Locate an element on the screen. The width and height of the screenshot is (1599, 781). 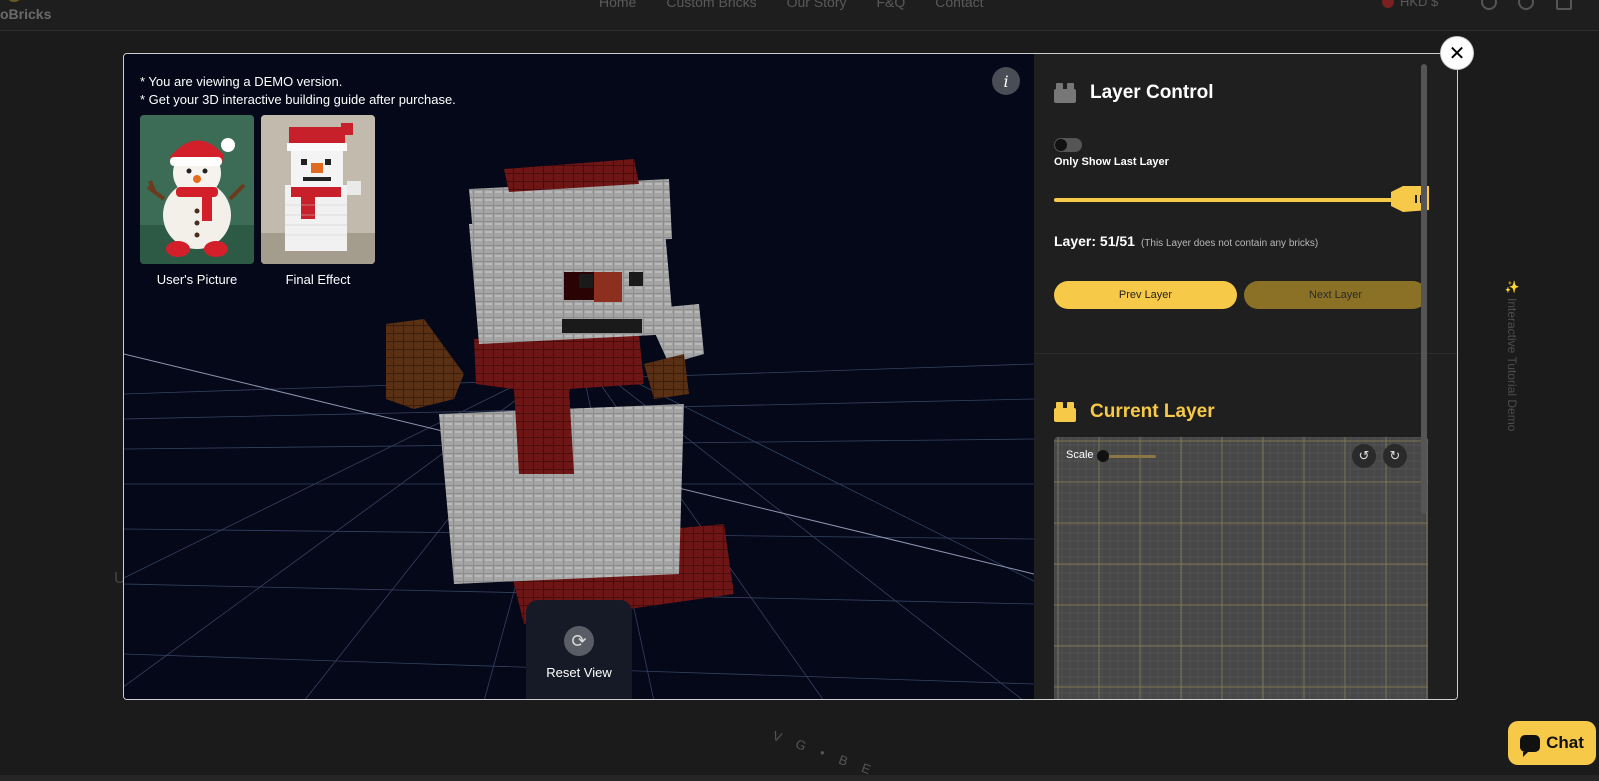
nav-home: Home is located at coordinates (617, 5).